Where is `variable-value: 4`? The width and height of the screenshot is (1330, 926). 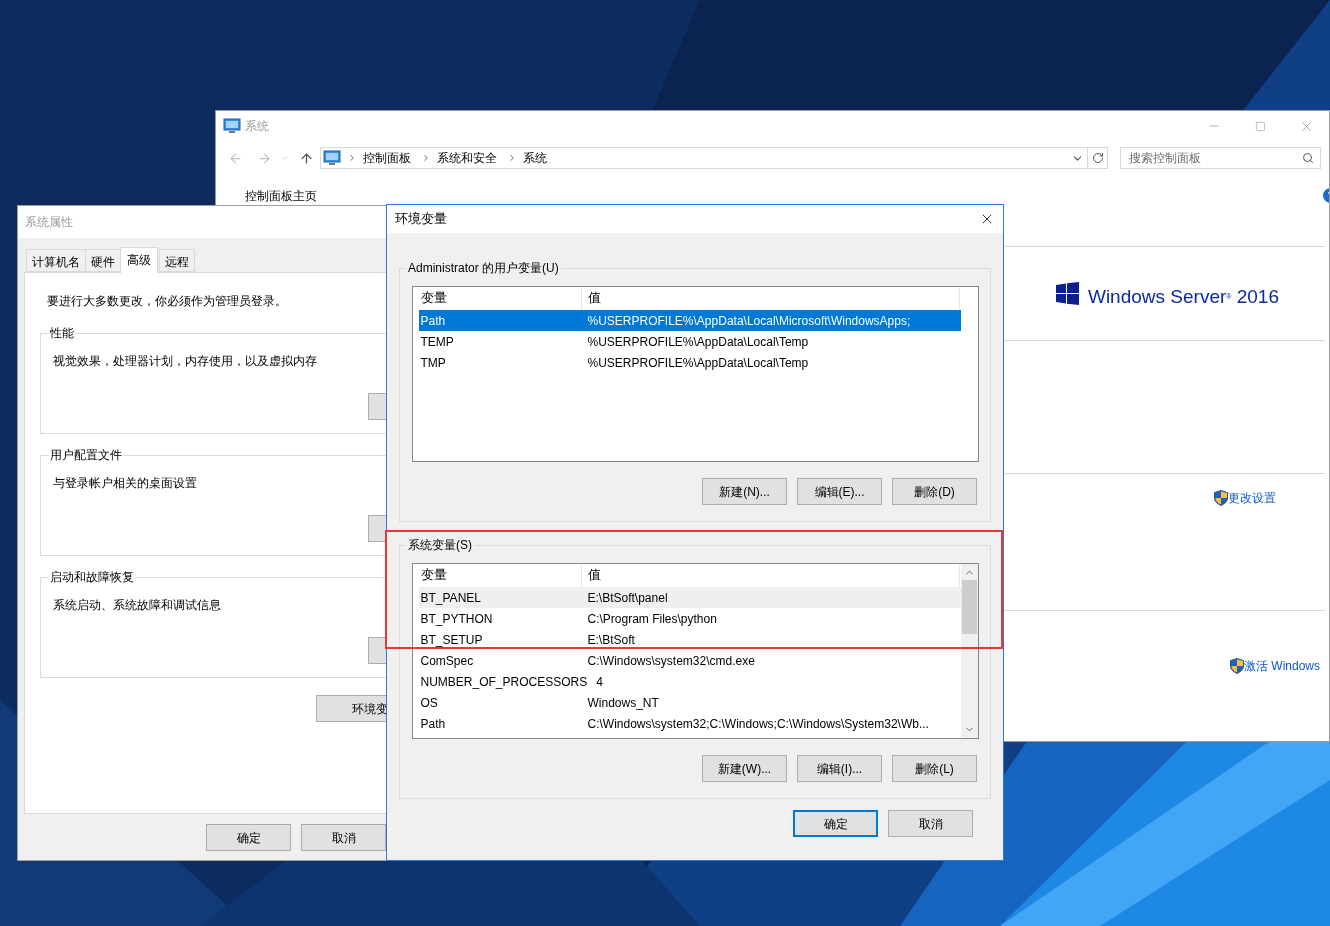 variable-value: 4 is located at coordinates (599, 682).